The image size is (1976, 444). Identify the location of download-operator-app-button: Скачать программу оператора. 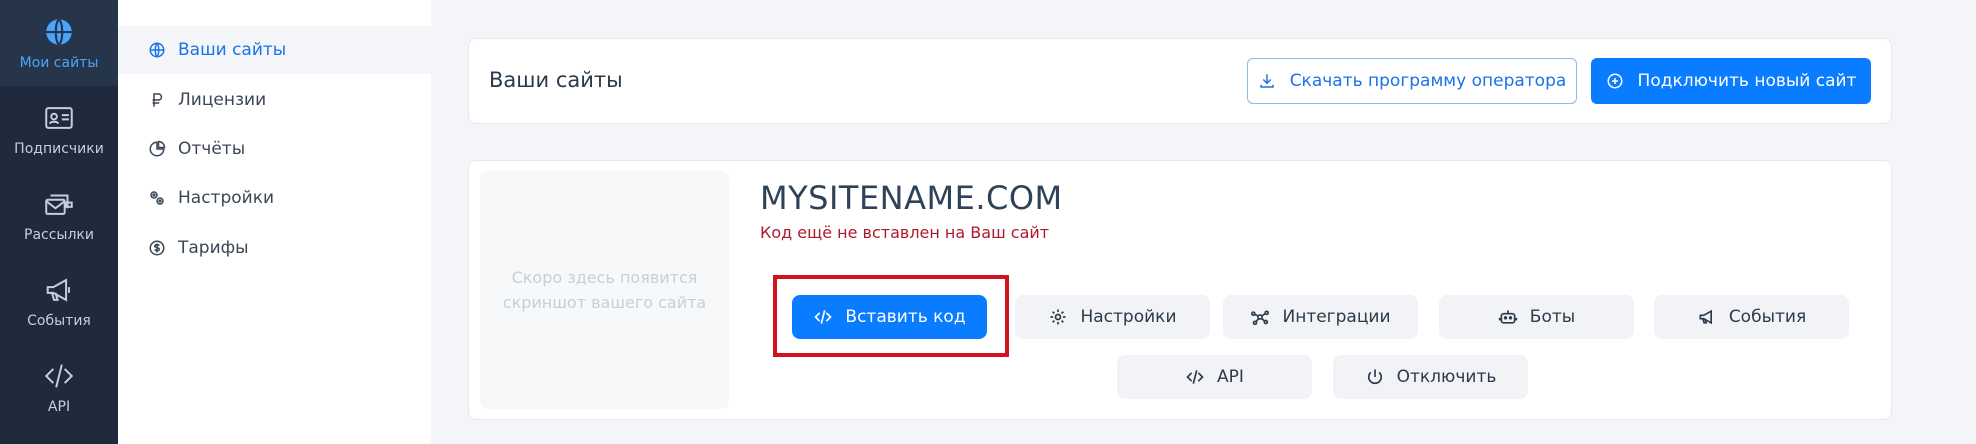
(1412, 81).